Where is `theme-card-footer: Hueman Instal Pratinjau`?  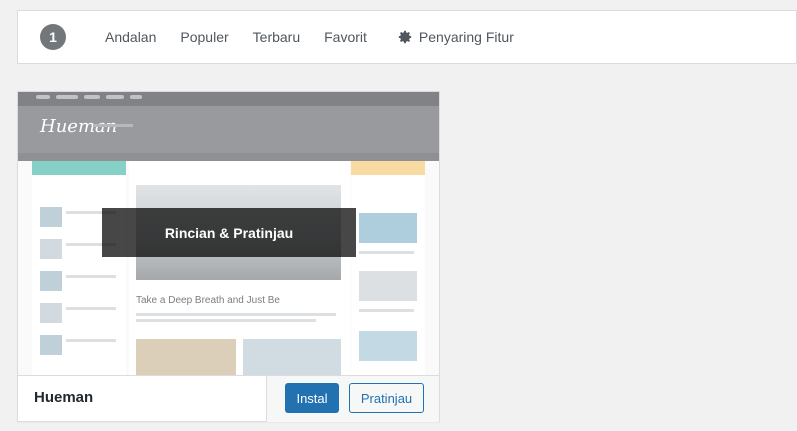 theme-card-footer: Hueman Instal Pratinjau is located at coordinates (228, 398).